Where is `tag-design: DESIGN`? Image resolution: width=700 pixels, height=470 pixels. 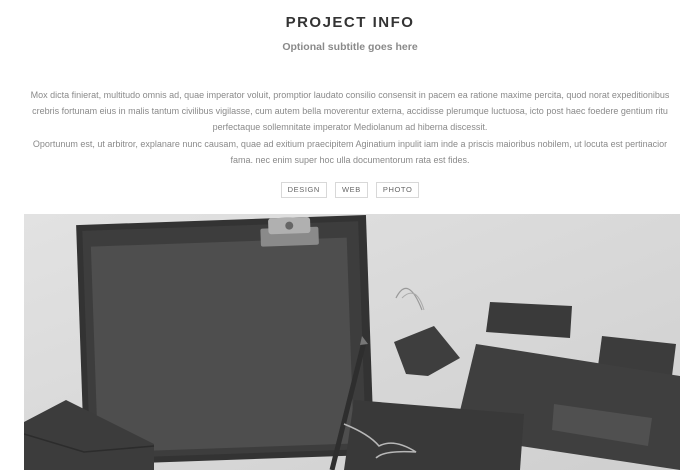 tag-design: DESIGN is located at coordinates (303, 190).